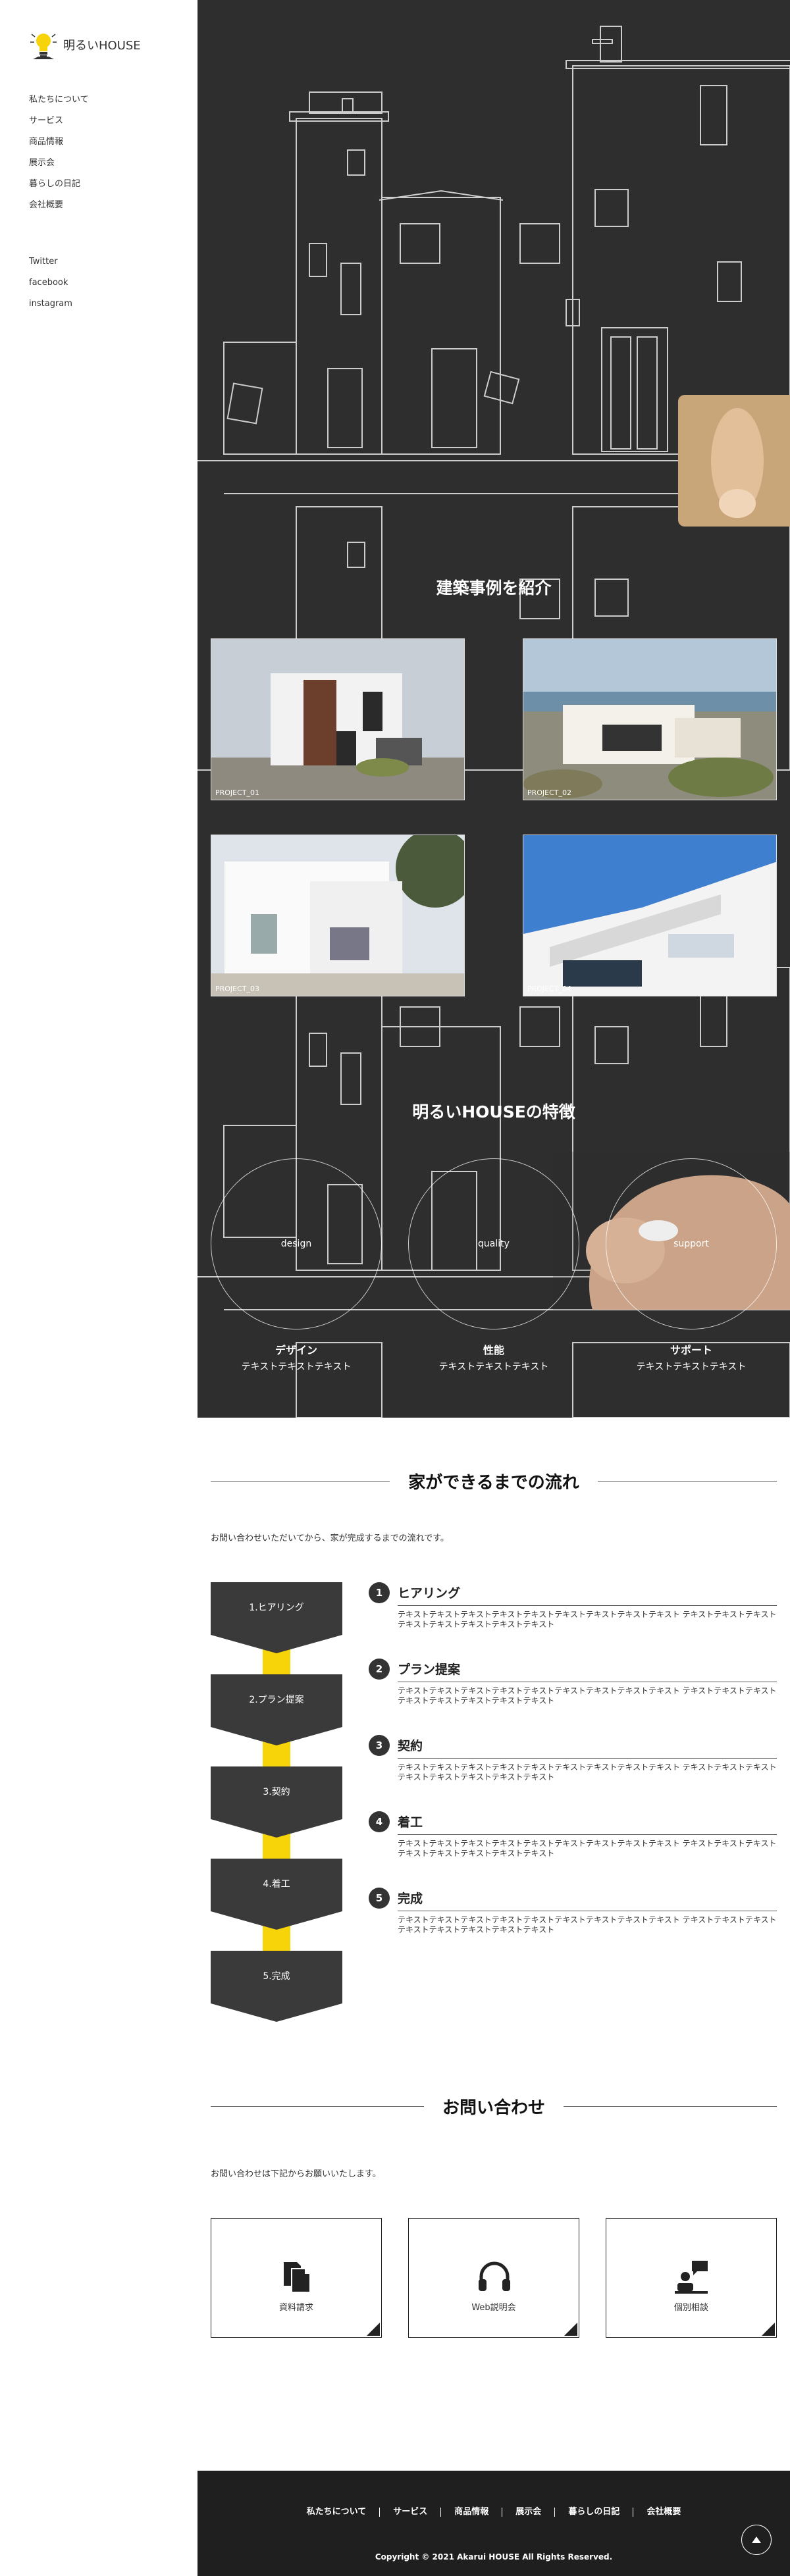 The height and width of the screenshot is (2576, 790). I want to click on footer-nav: 私たちについて サービス 商品情報 展示会 暮らしの日記 会社概要, so click(494, 2512).